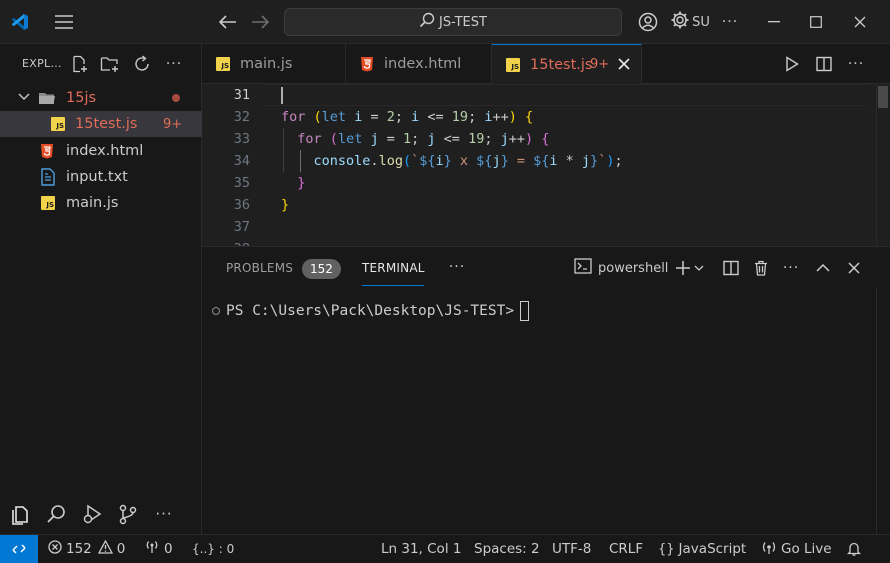 Image resolution: width=890 pixels, height=563 pixels. What do you see at coordinates (546, 117) in the screenshot?
I see `code-line: 32 for (let i = 2; i <= 19; i++) {` at bounding box center [546, 117].